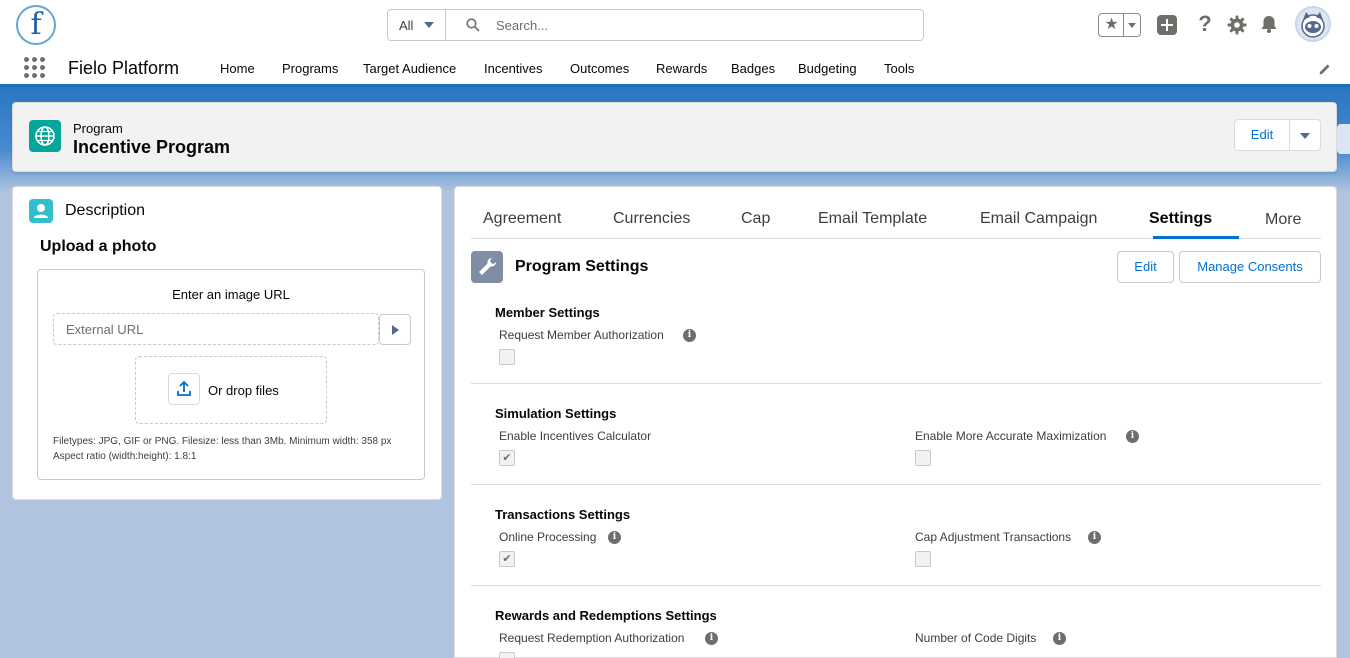 The height and width of the screenshot is (658, 1350). I want to click on wrench-icon, so click(487, 267).